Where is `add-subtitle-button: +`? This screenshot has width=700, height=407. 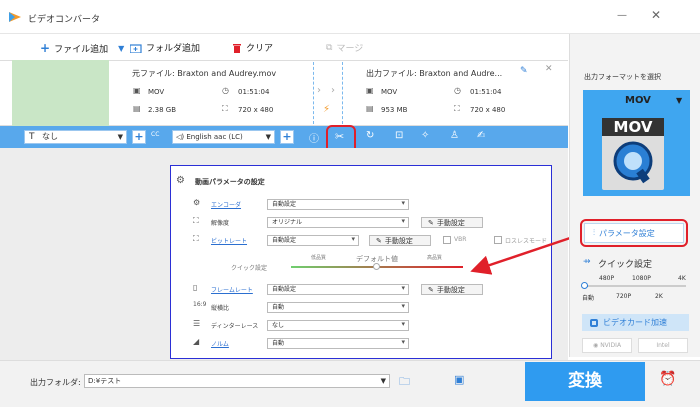
add-subtitle-button: + is located at coordinates (139, 137).